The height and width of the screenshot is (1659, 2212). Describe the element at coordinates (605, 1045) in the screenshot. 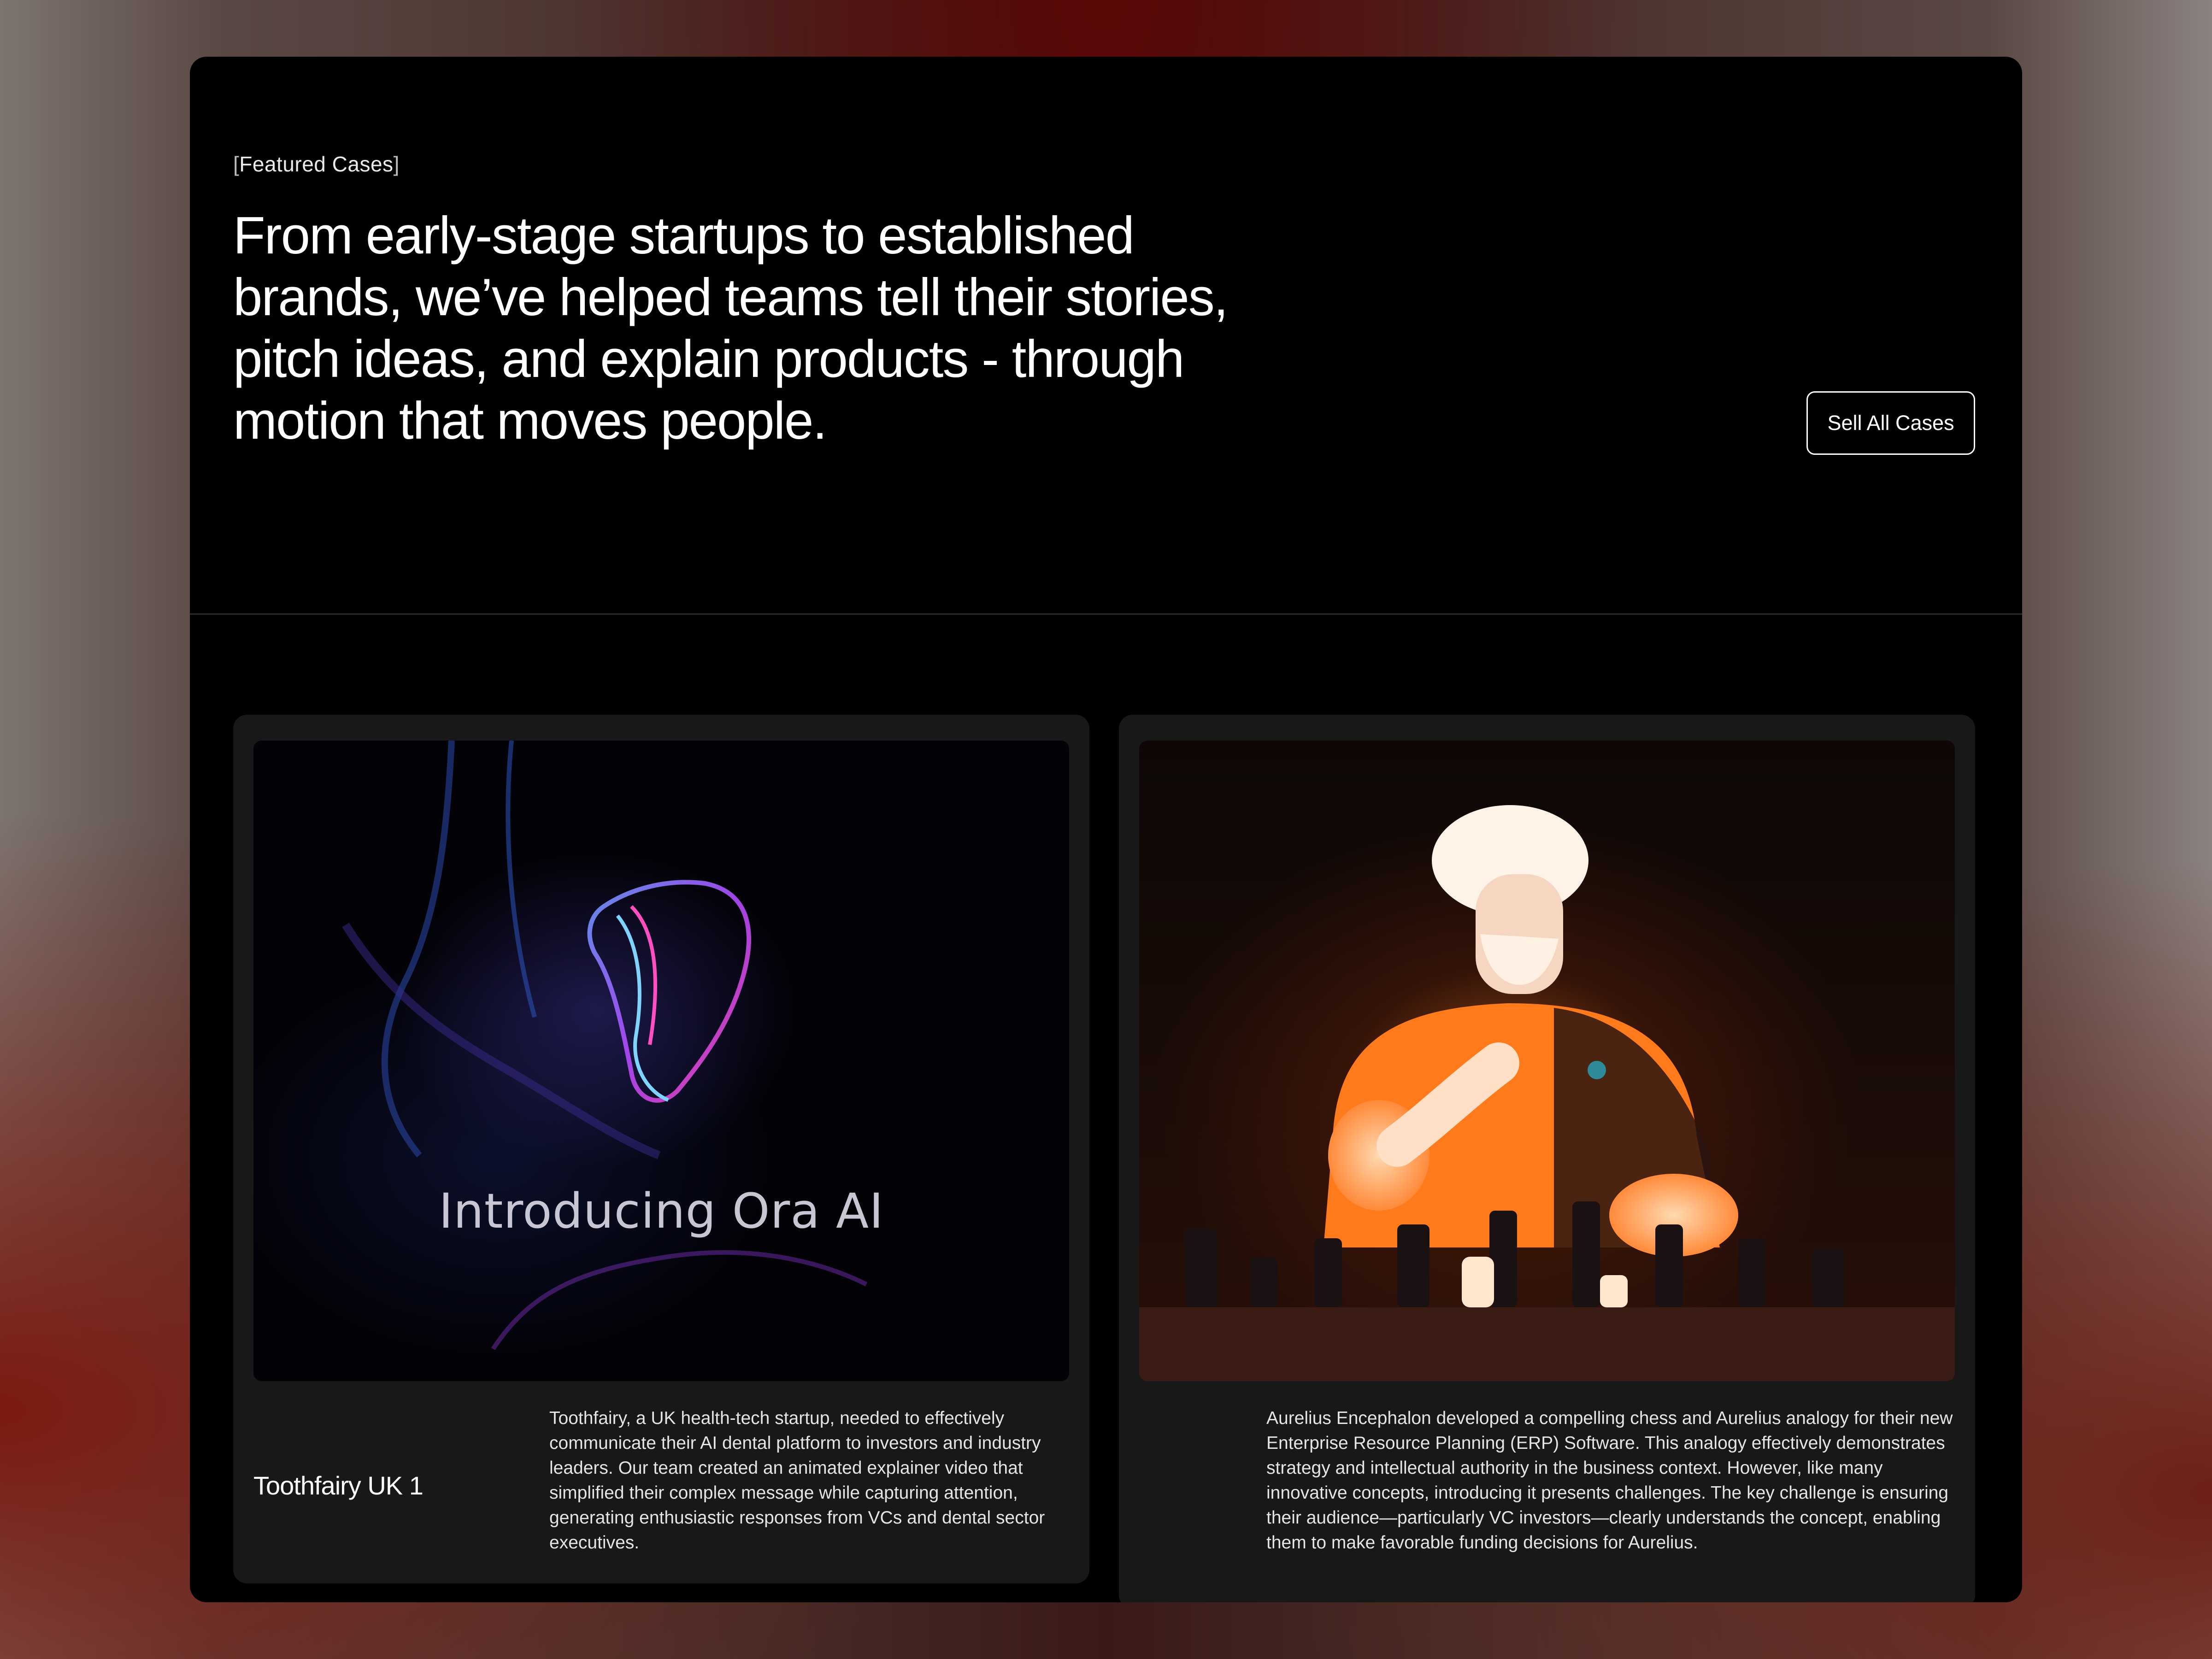

I see `tooth-light-illustration` at that location.